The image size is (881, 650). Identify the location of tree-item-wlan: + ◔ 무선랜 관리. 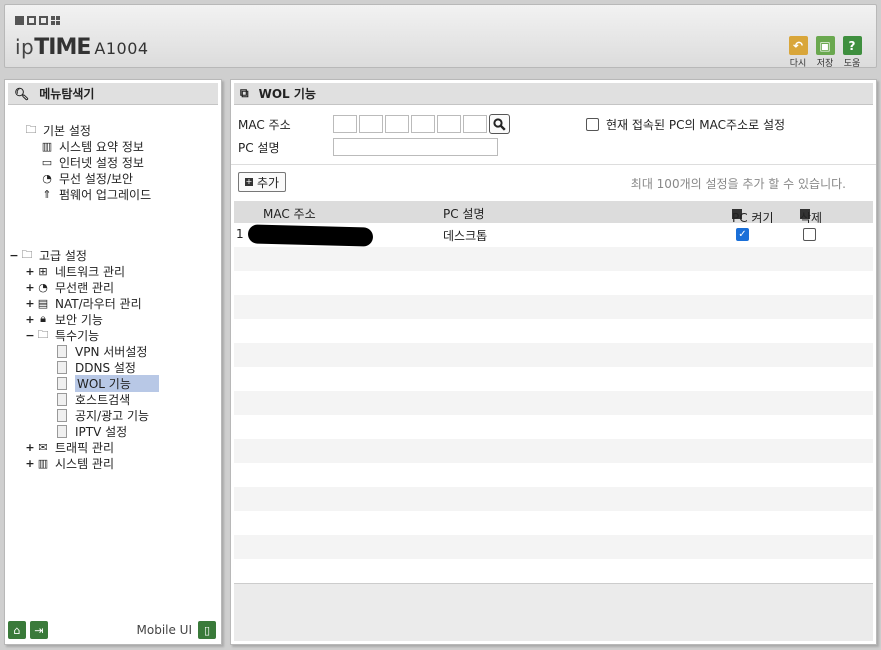
(69, 287).